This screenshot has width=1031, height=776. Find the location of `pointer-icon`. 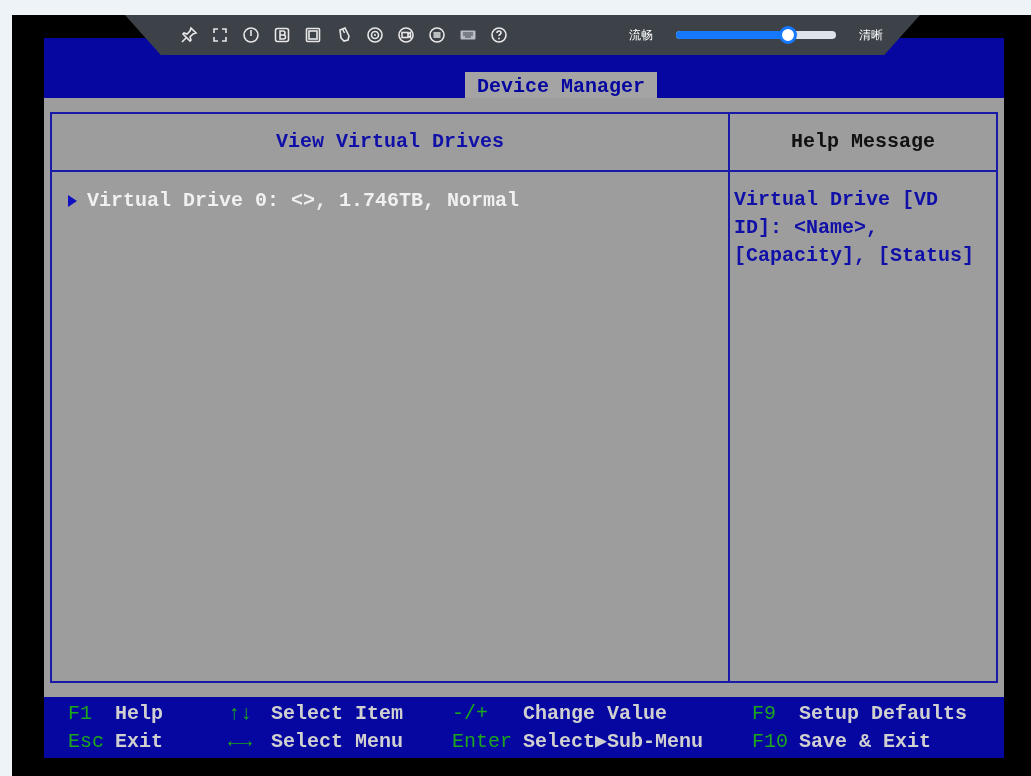

pointer-icon is located at coordinates (72, 201).